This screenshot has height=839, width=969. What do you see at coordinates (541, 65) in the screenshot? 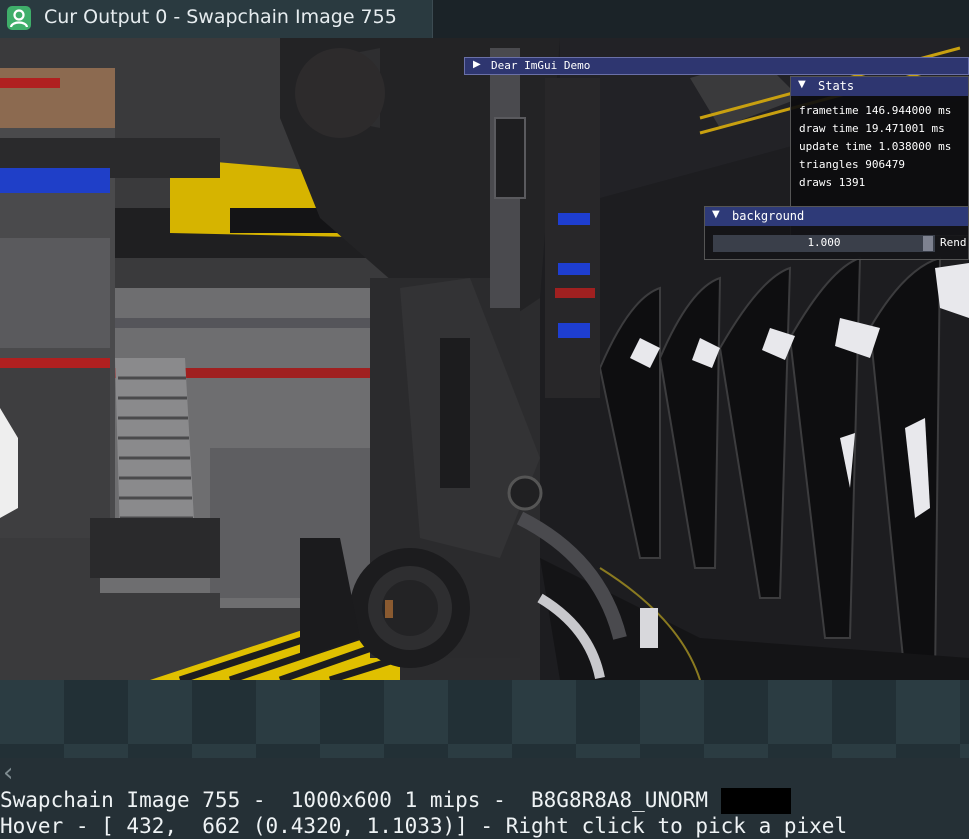
I see `imgui-demo-title: Dear ImGui Demo` at bounding box center [541, 65].